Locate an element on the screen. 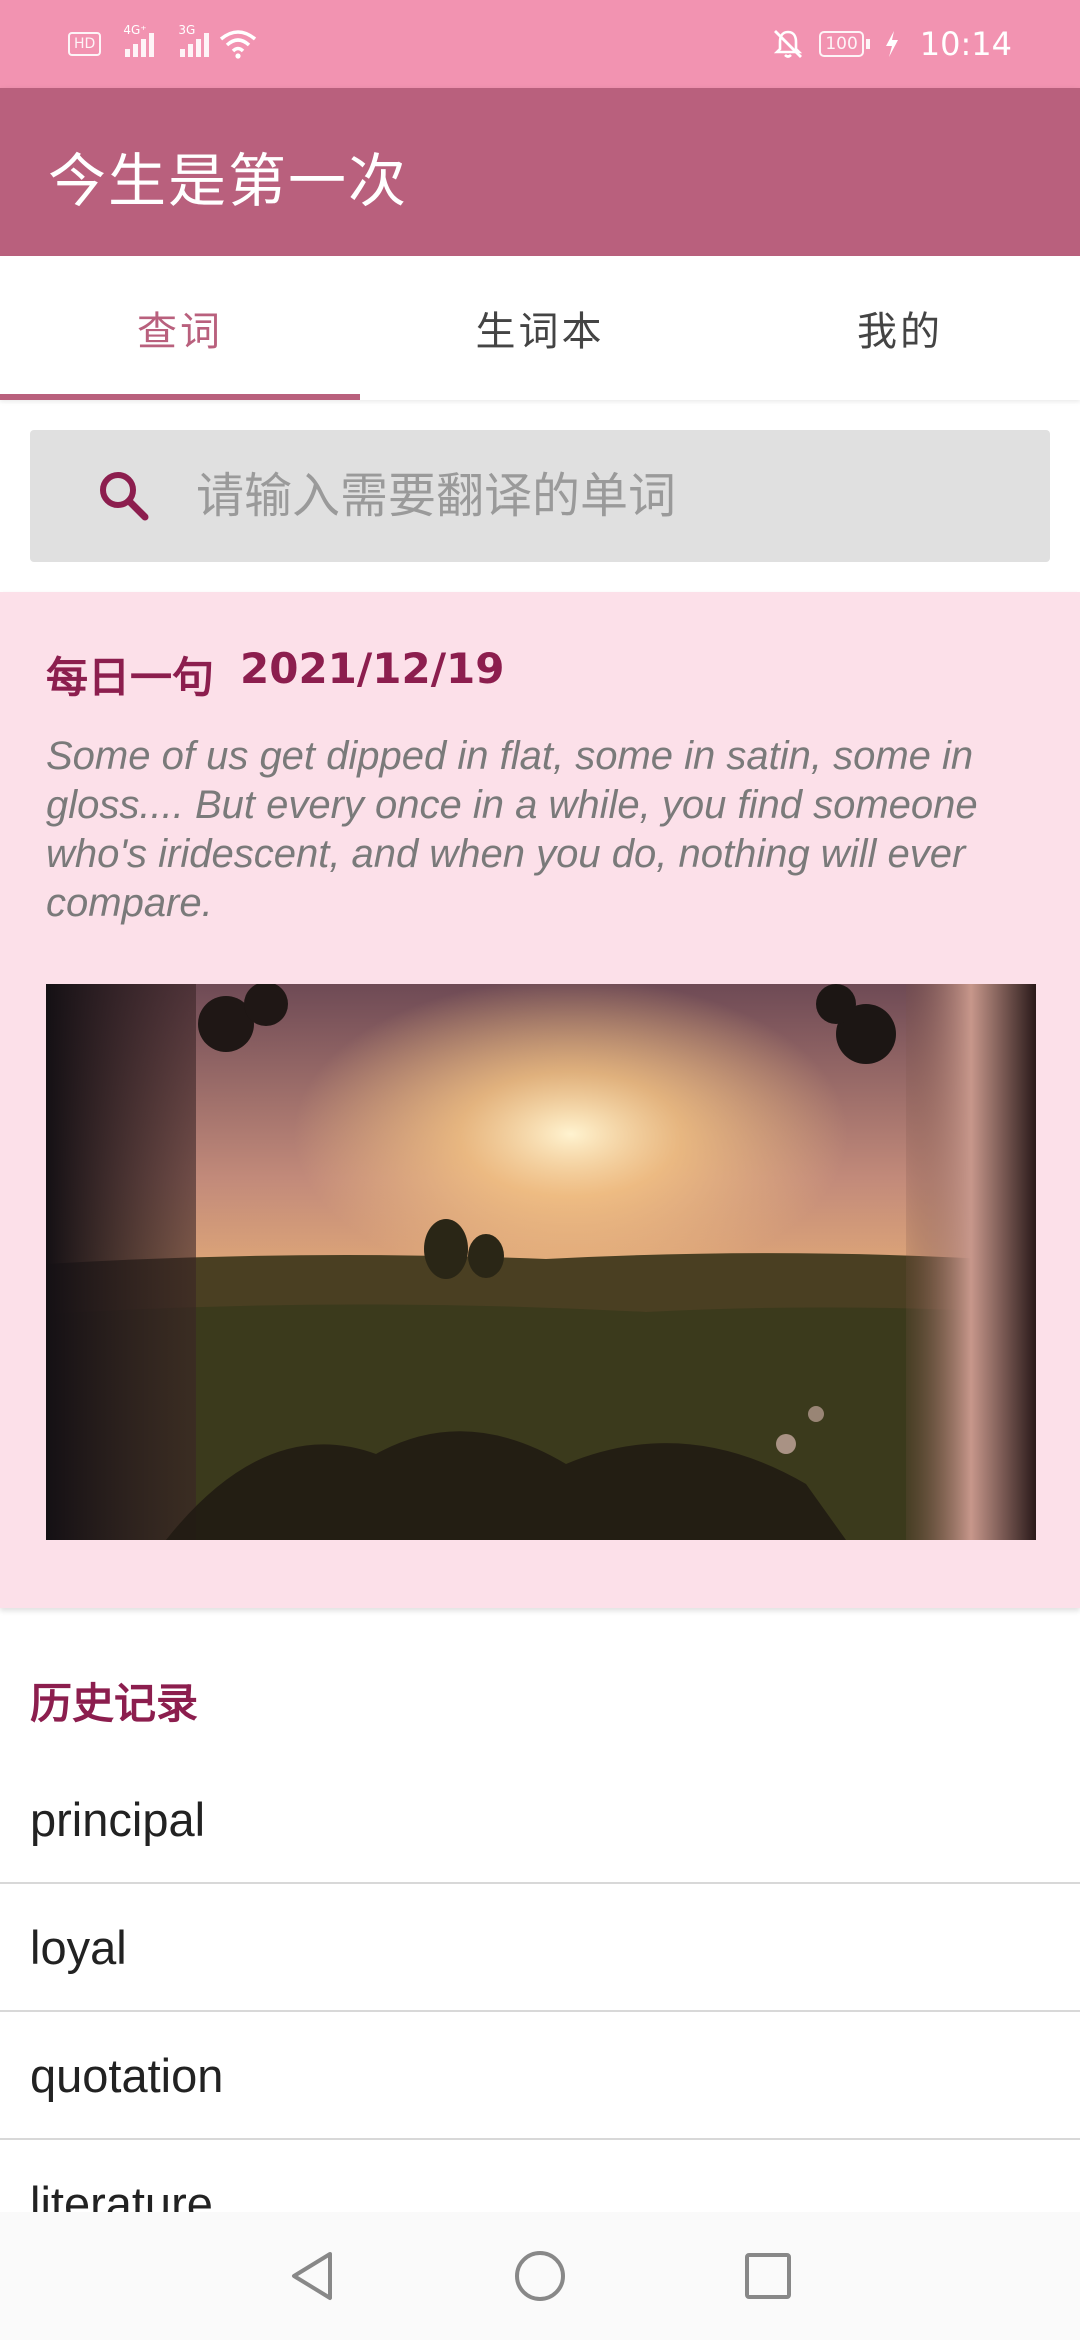  tab-lookup: 查词 is located at coordinates (180, 328).